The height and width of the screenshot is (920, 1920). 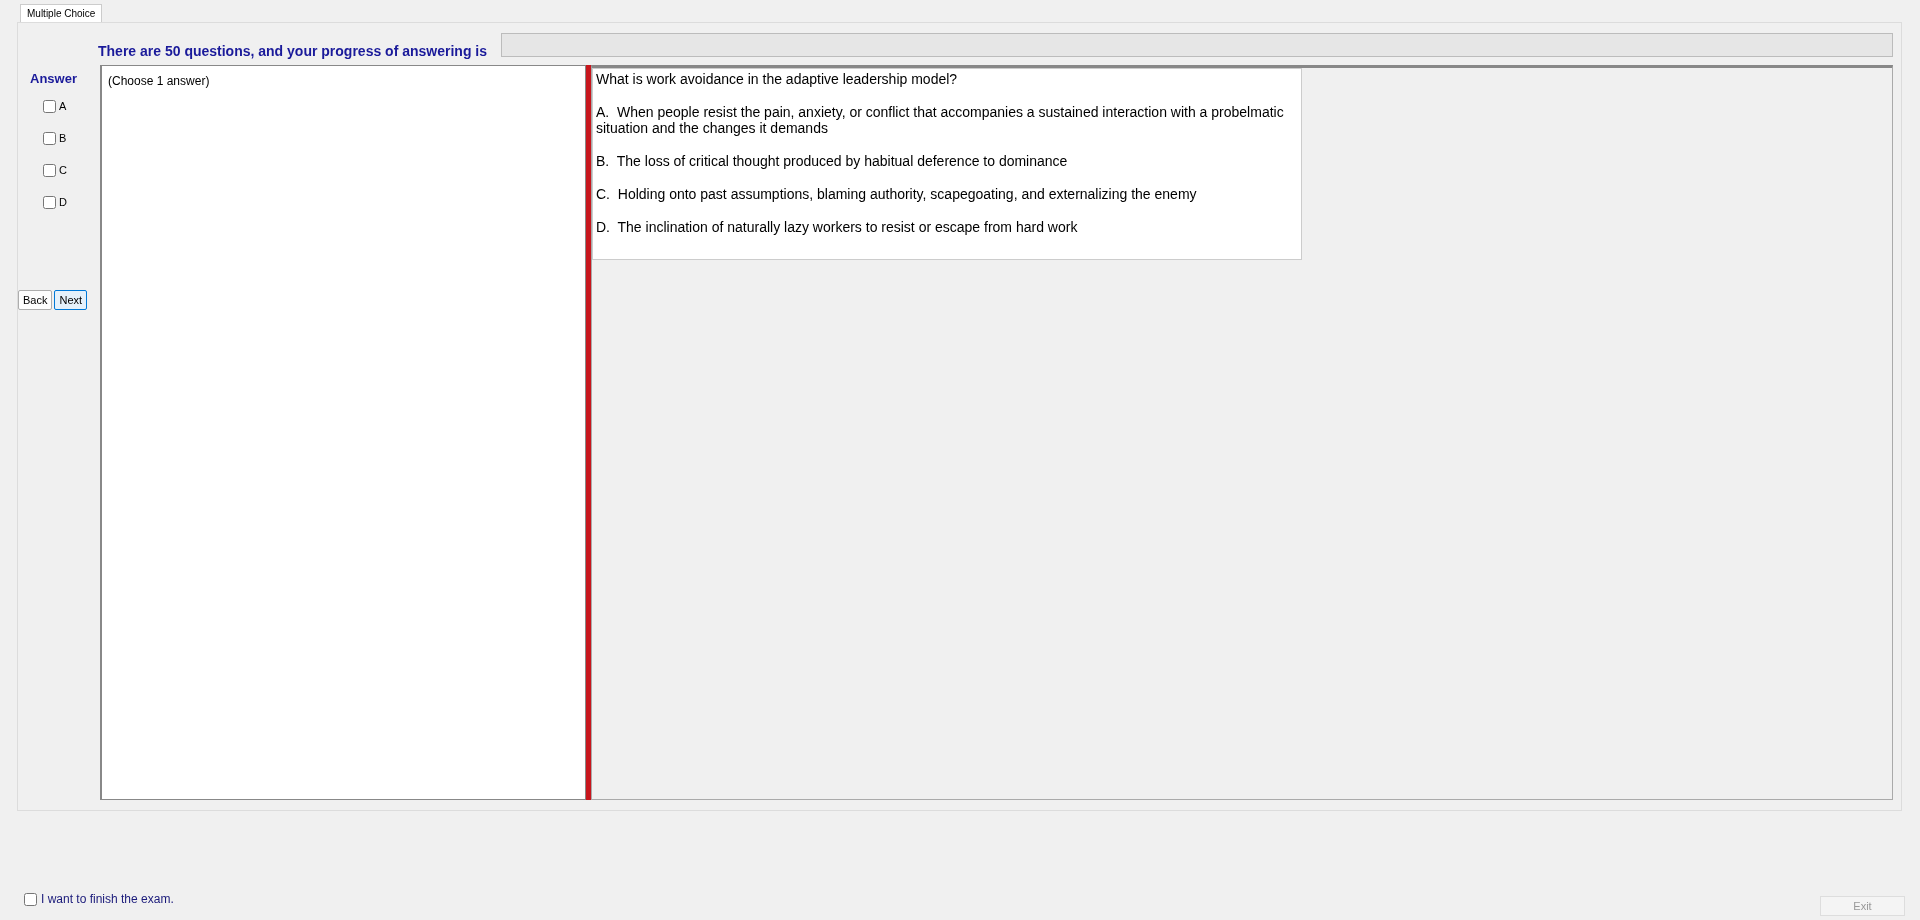 What do you see at coordinates (63, 170) in the screenshot?
I see `option-label: C` at bounding box center [63, 170].